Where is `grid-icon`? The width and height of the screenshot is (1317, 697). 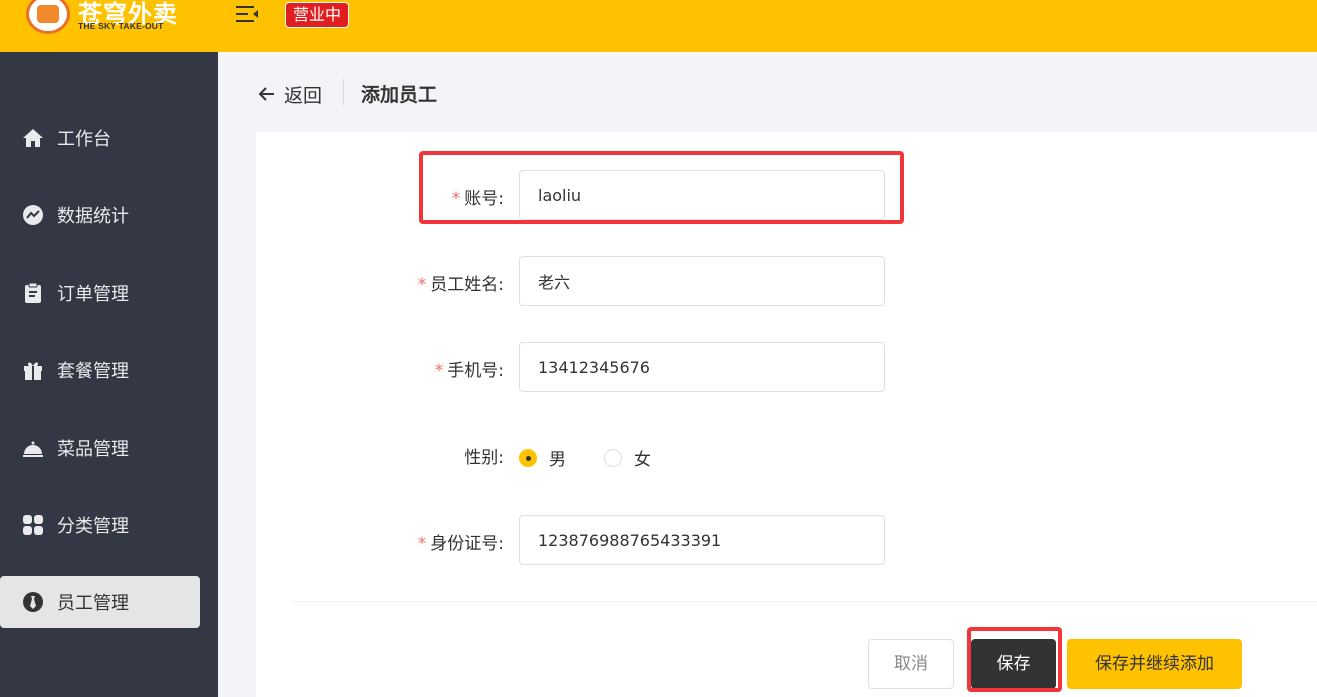 grid-icon is located at coordinates (33, 525).